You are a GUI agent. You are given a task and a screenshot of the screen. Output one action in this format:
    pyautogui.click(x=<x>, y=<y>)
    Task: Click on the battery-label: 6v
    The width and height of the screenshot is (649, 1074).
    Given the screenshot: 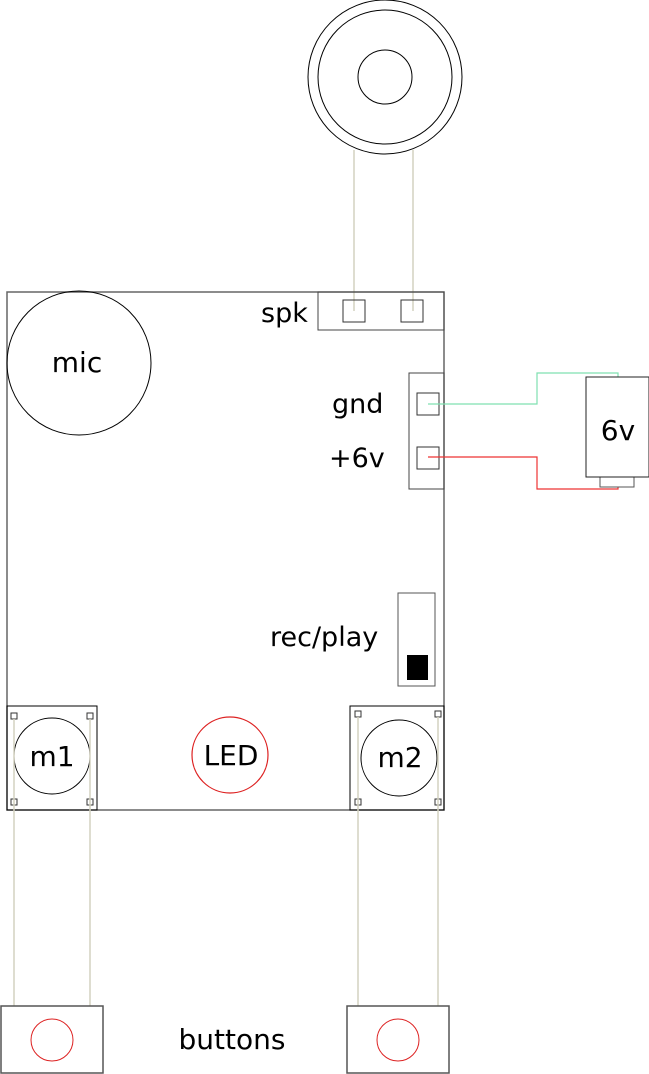 What is the action you would take?
    pyautogui.click(x=618, y=430)
    